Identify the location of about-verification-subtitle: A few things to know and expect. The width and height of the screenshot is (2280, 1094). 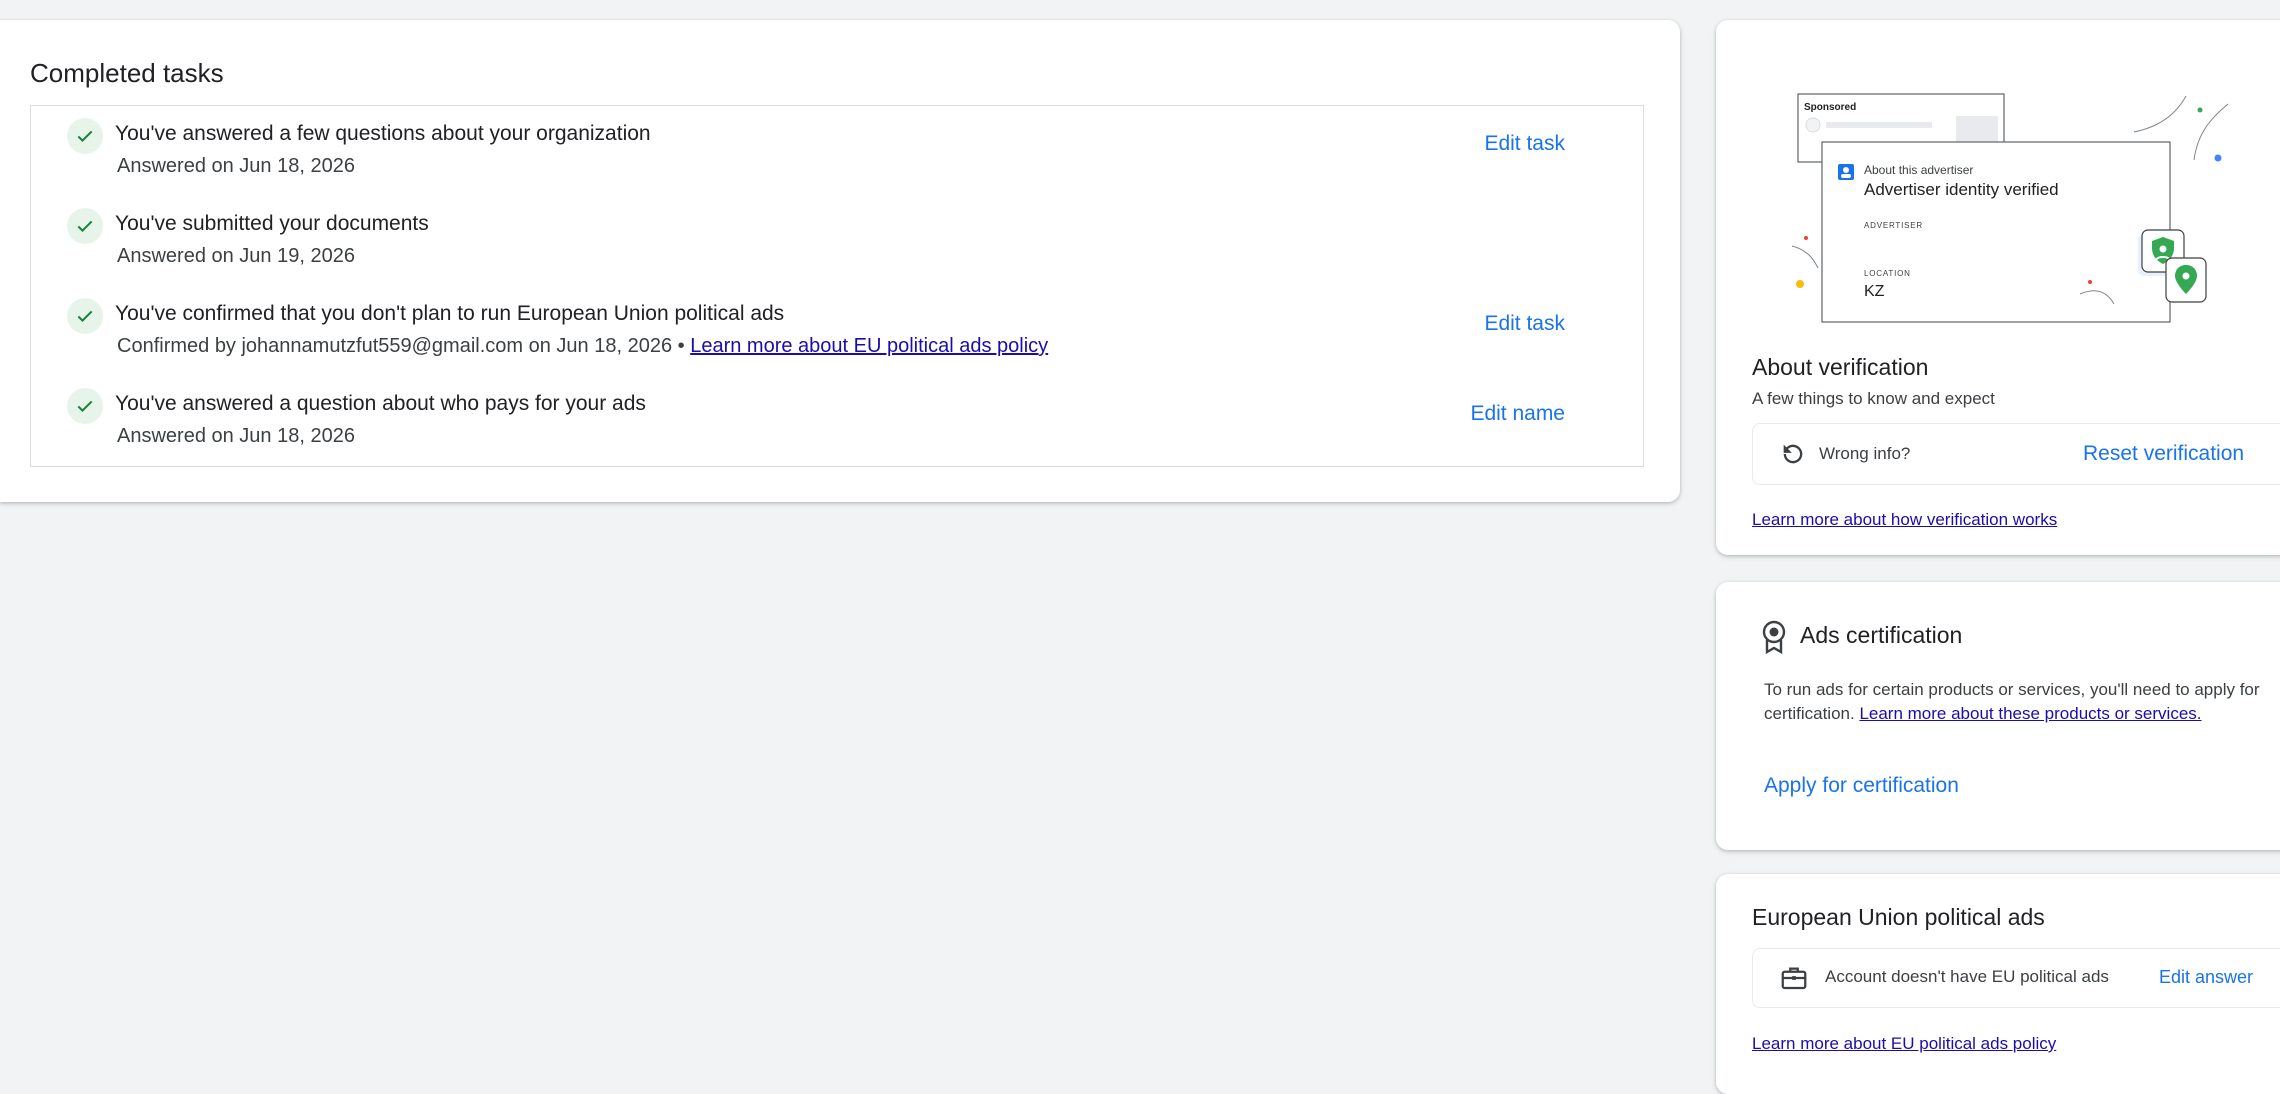
(1873, 398).